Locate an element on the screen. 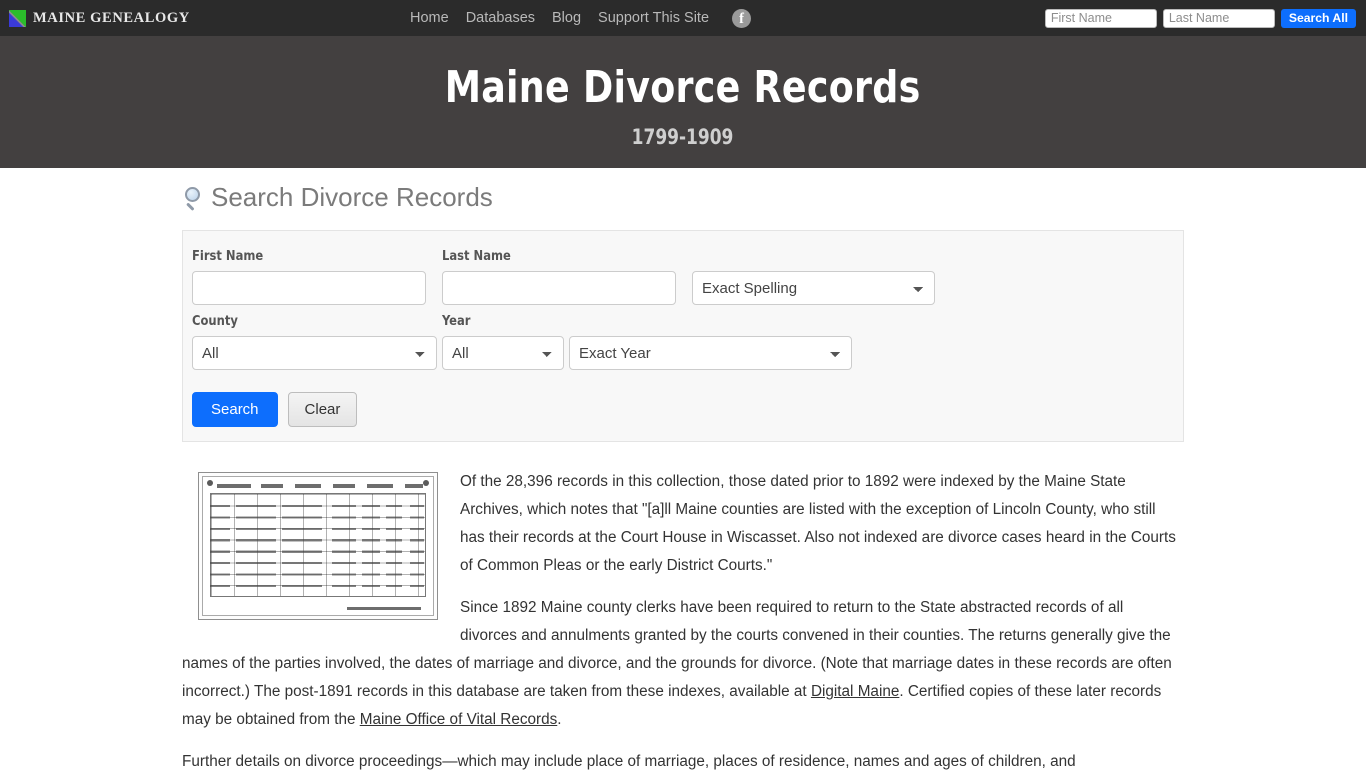 This screenshot has width=1366, height=776. primary-nav-links: Home Databases Blog Support This Site f is located at coordinates (581, 18).